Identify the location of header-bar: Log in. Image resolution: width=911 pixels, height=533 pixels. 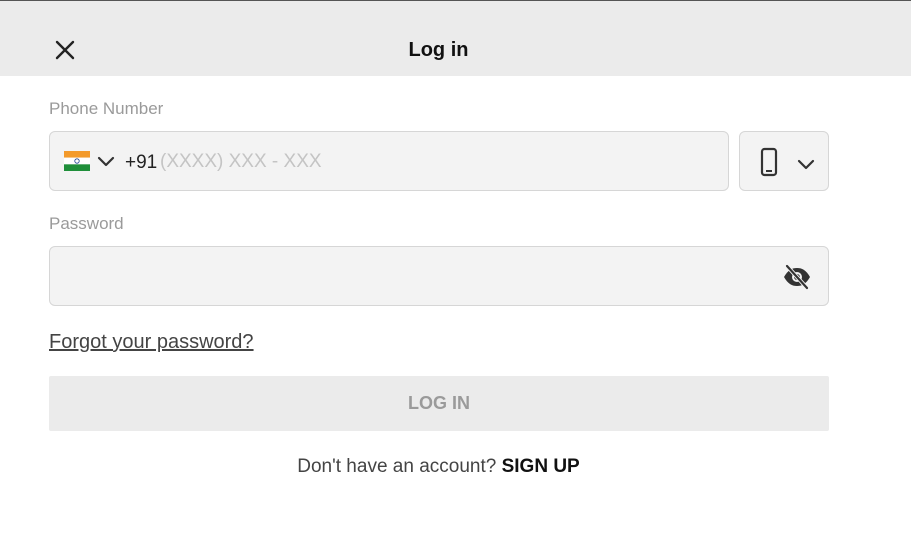
(455, 38).